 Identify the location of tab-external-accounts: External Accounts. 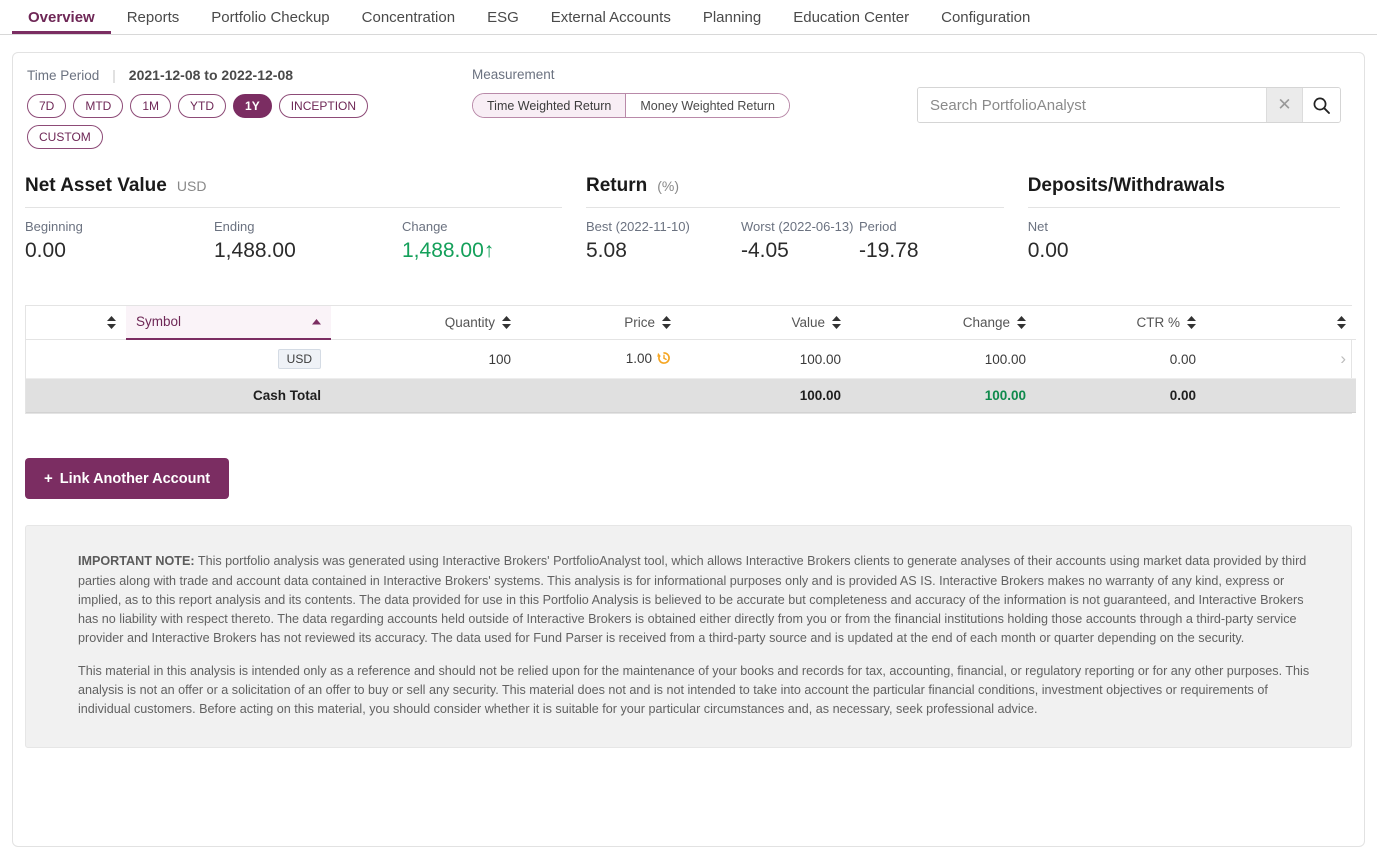
(611, 22).